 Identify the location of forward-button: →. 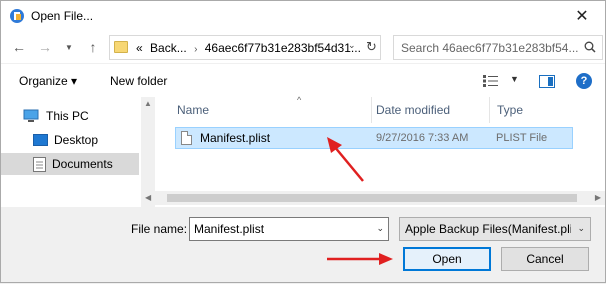
(45, 47).